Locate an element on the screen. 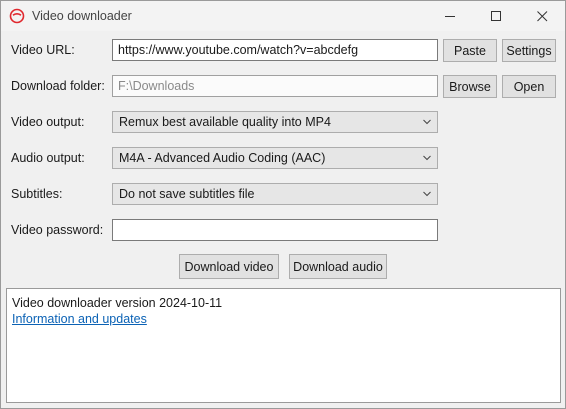  video-password-label: Video password: is located at coordinates (57, 230).